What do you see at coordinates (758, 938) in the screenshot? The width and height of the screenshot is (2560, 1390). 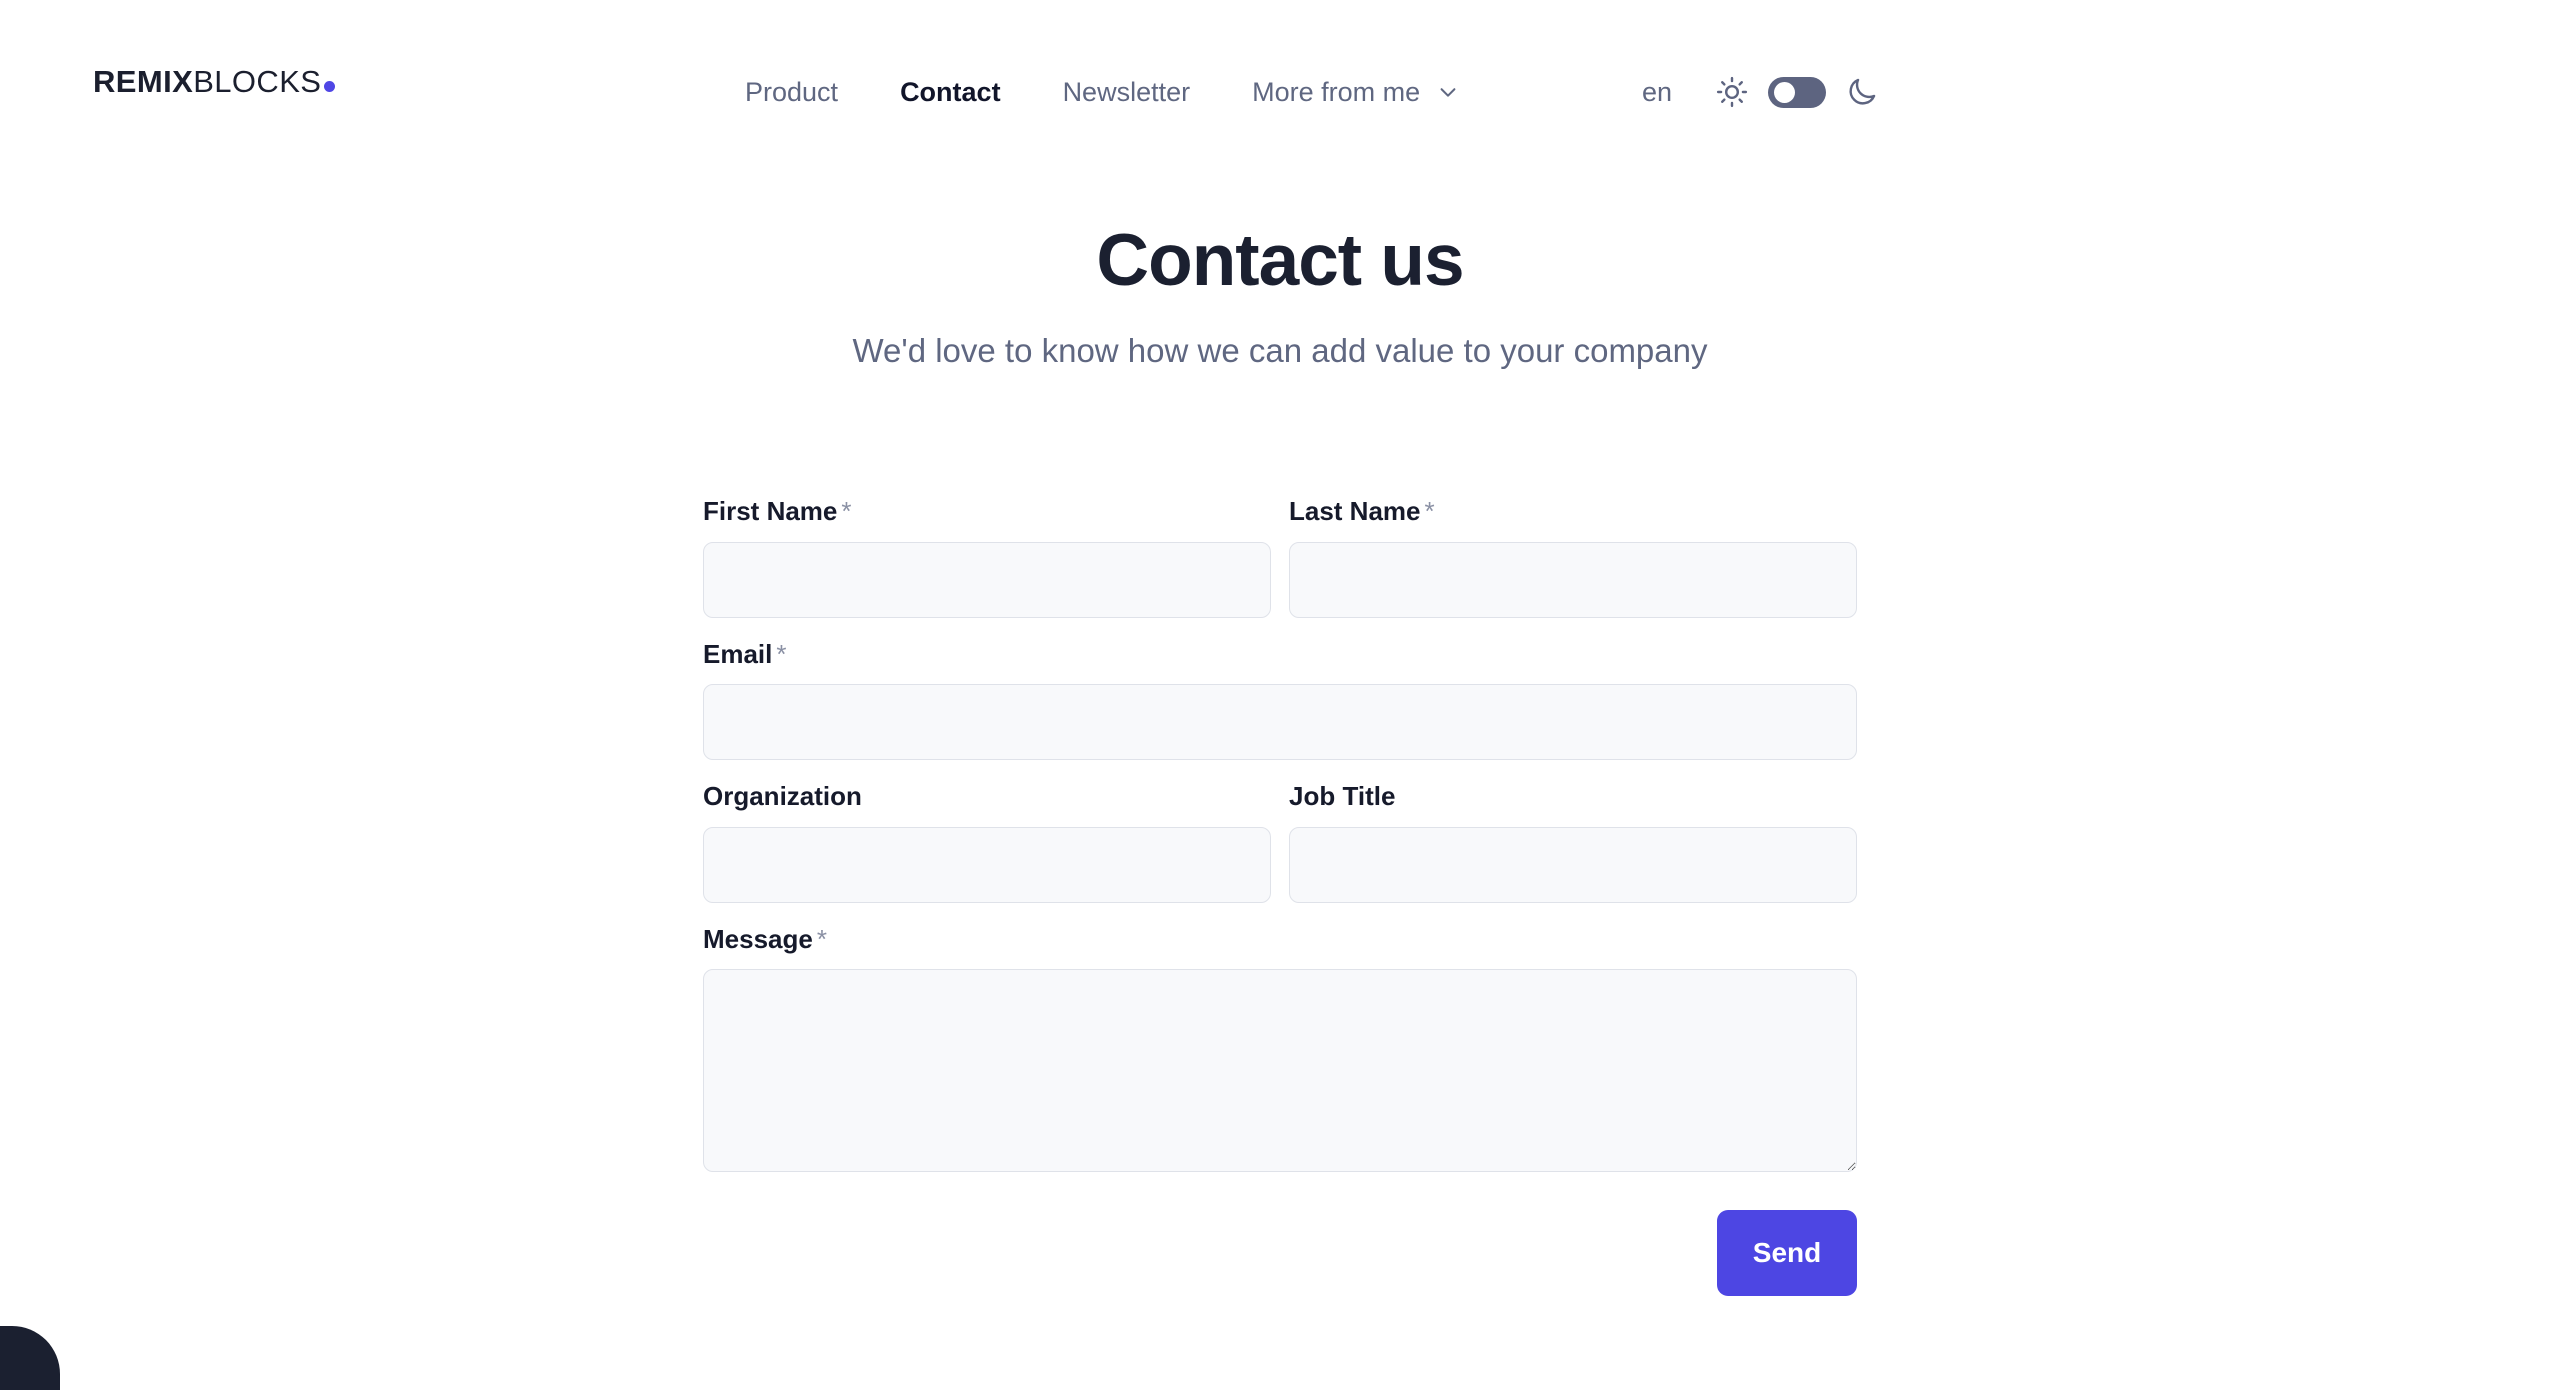 I see `message-label-text: Message` at bounding box center [758, 938].